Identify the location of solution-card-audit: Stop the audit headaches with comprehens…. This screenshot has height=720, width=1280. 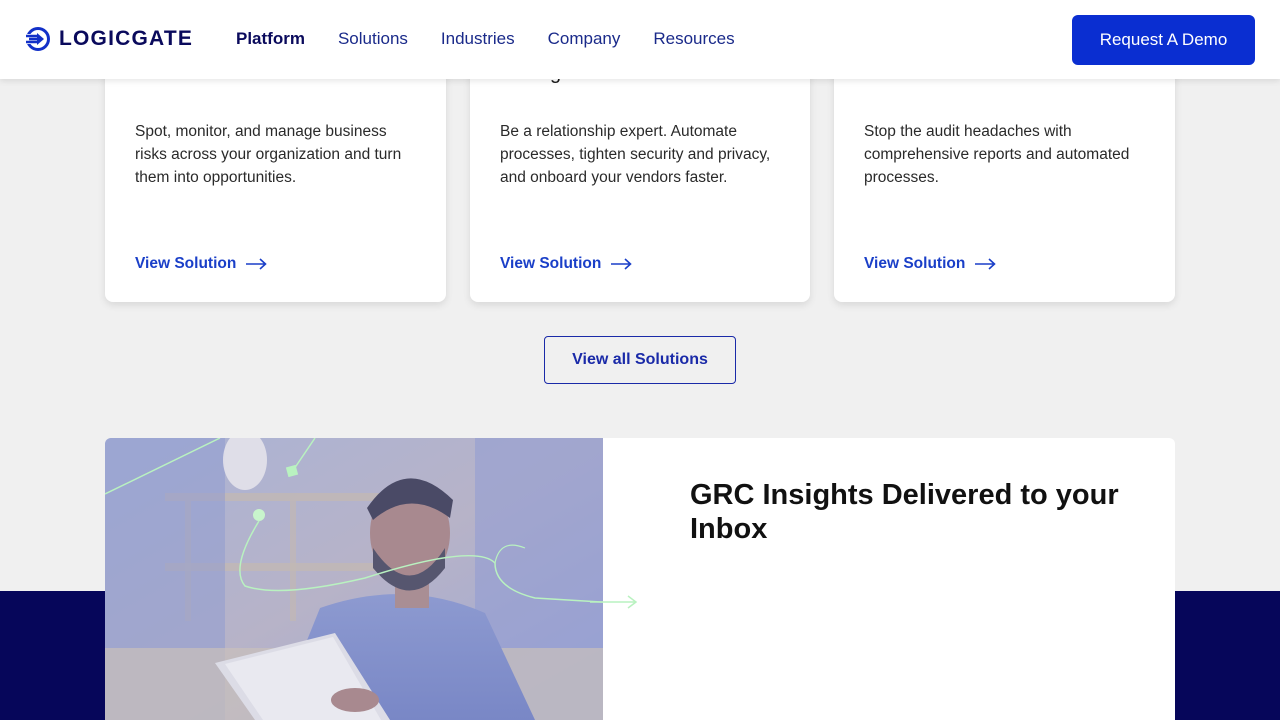
(1004, 171).